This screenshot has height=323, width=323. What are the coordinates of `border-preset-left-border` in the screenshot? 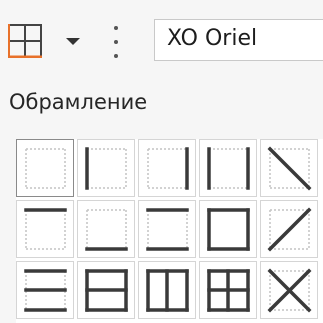 It's located at (106, 168).